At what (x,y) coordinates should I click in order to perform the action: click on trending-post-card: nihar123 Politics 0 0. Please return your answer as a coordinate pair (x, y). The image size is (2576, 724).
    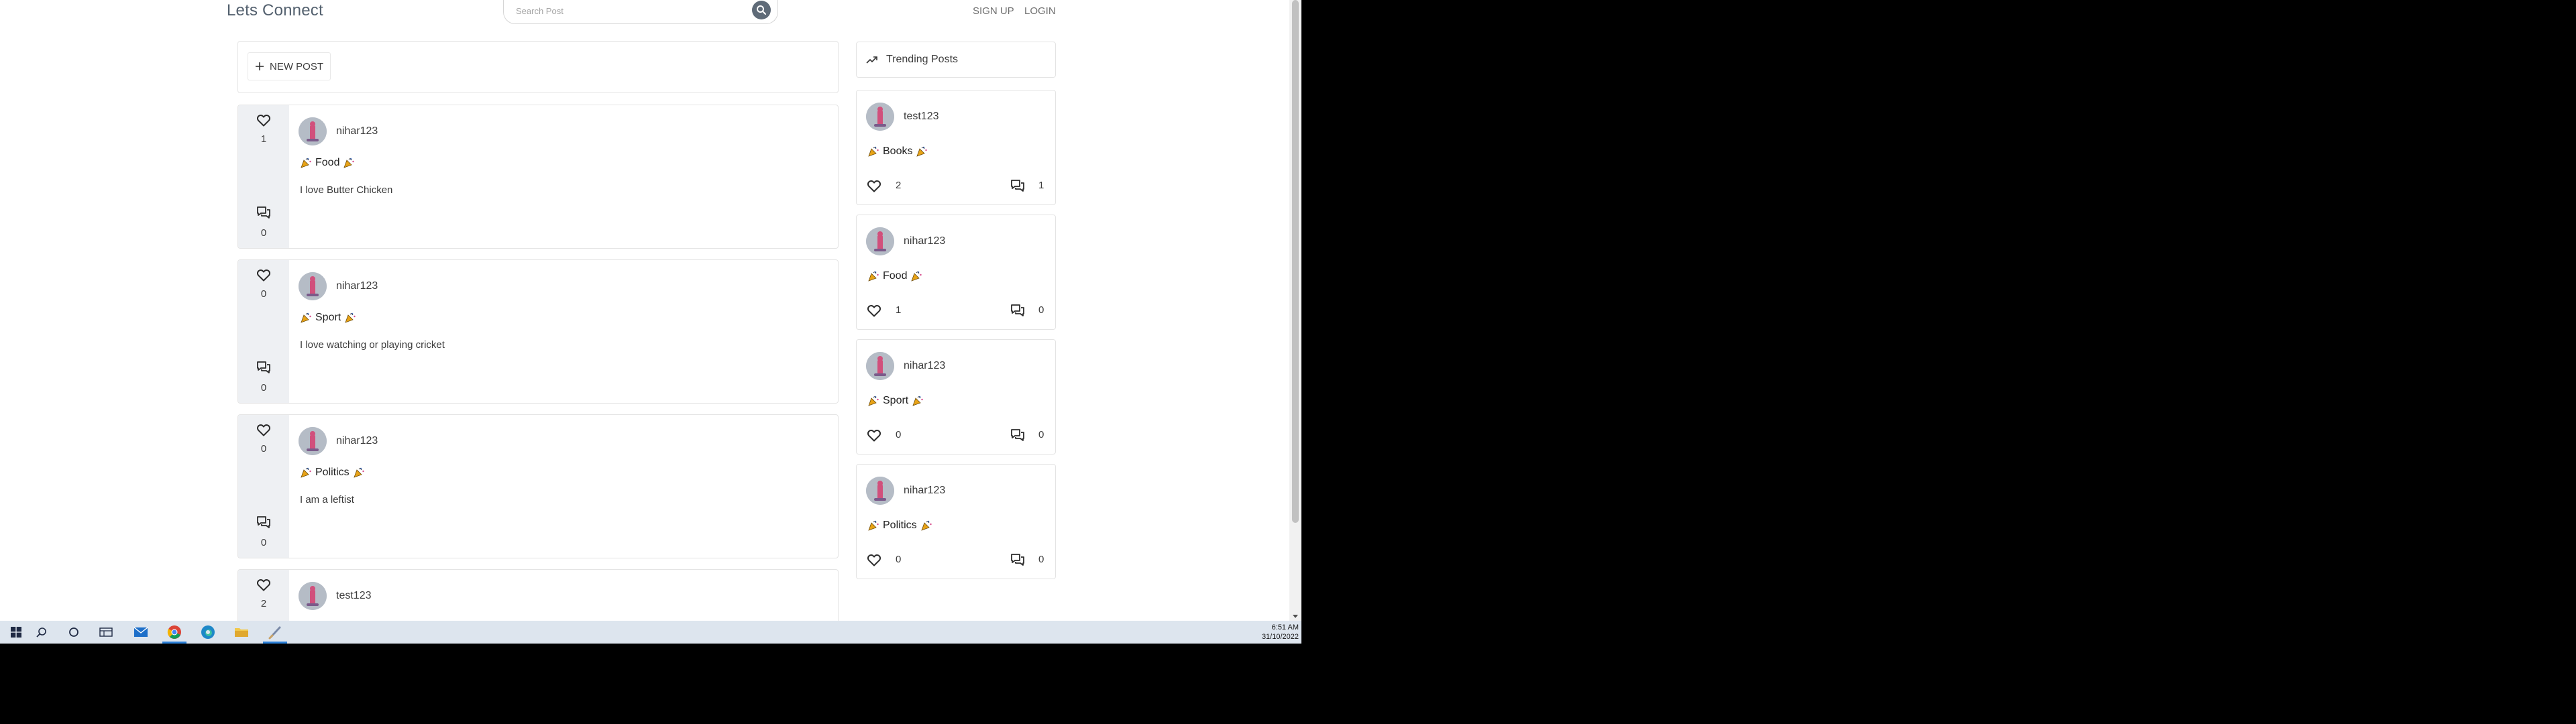
    Looking at the image, I should click on (956, 521).